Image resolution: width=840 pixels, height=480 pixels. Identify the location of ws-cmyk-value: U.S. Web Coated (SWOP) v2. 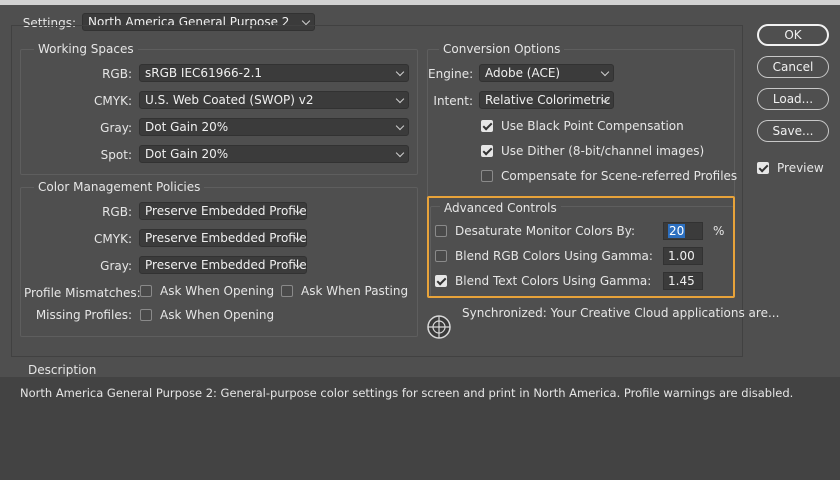
(229, 100).